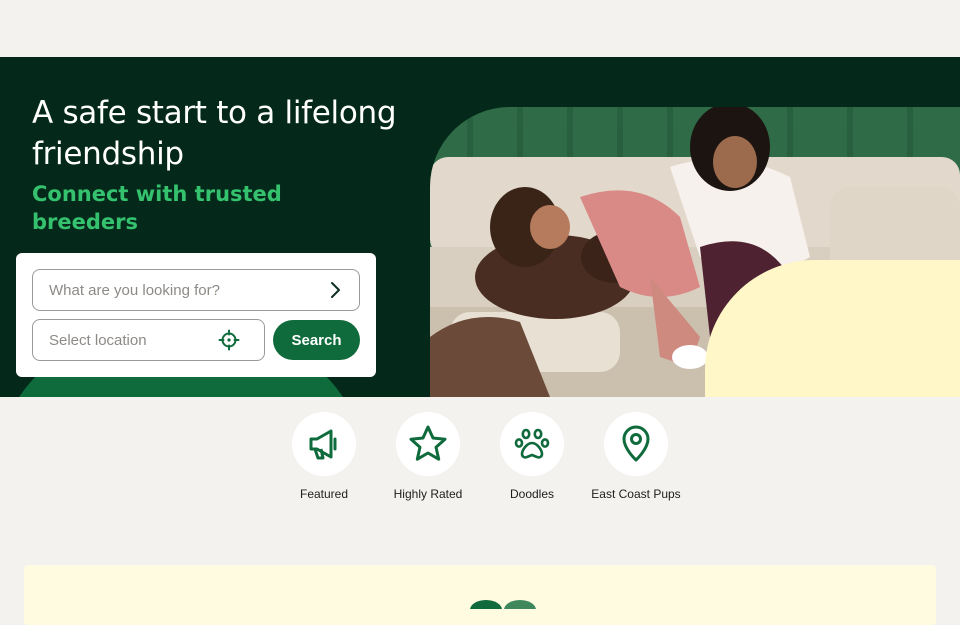  What do you see at coordinates (148, 340) in the screenshot?
I see `location-input: Select location` at bounding box center [148, 340].